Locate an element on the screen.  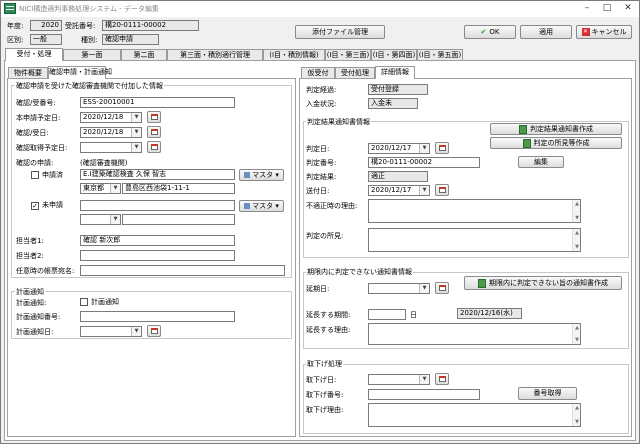
confirm-get-label: 確認取得予定日: is located at coordinates (42, 148).